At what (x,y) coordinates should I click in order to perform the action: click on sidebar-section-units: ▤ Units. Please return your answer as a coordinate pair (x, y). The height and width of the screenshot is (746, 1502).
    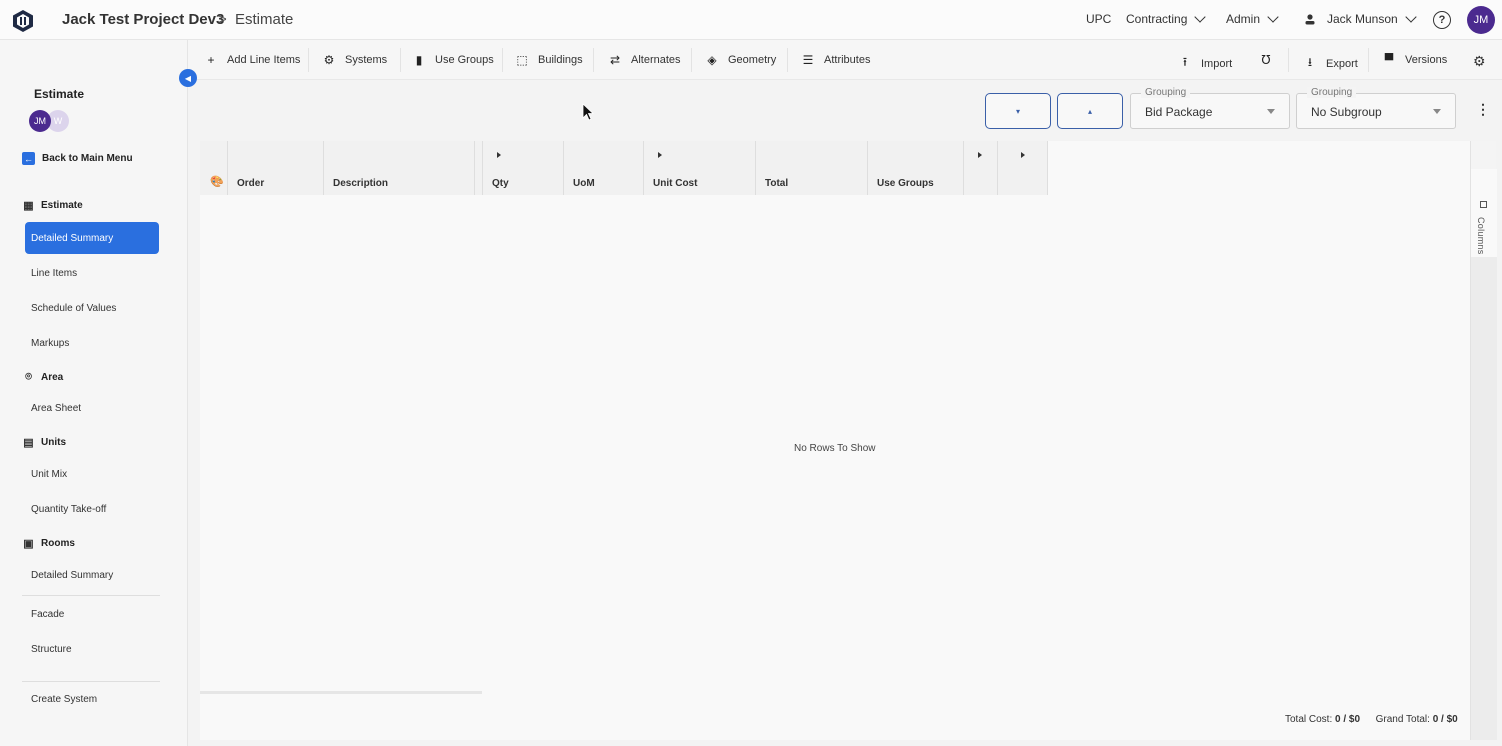
    Looking at the image, I should click on (44, 442).